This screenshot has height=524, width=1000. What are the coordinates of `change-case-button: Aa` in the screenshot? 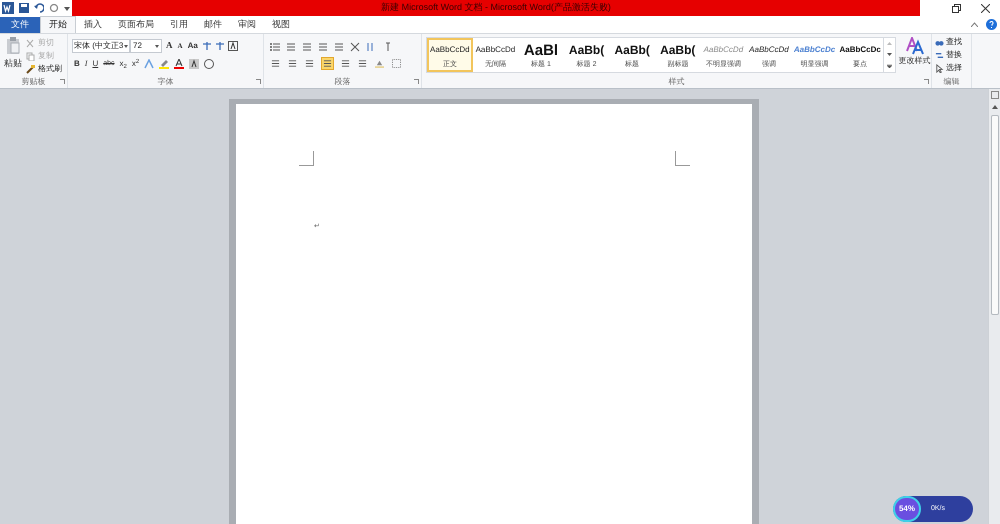 It's located at (192, 46).